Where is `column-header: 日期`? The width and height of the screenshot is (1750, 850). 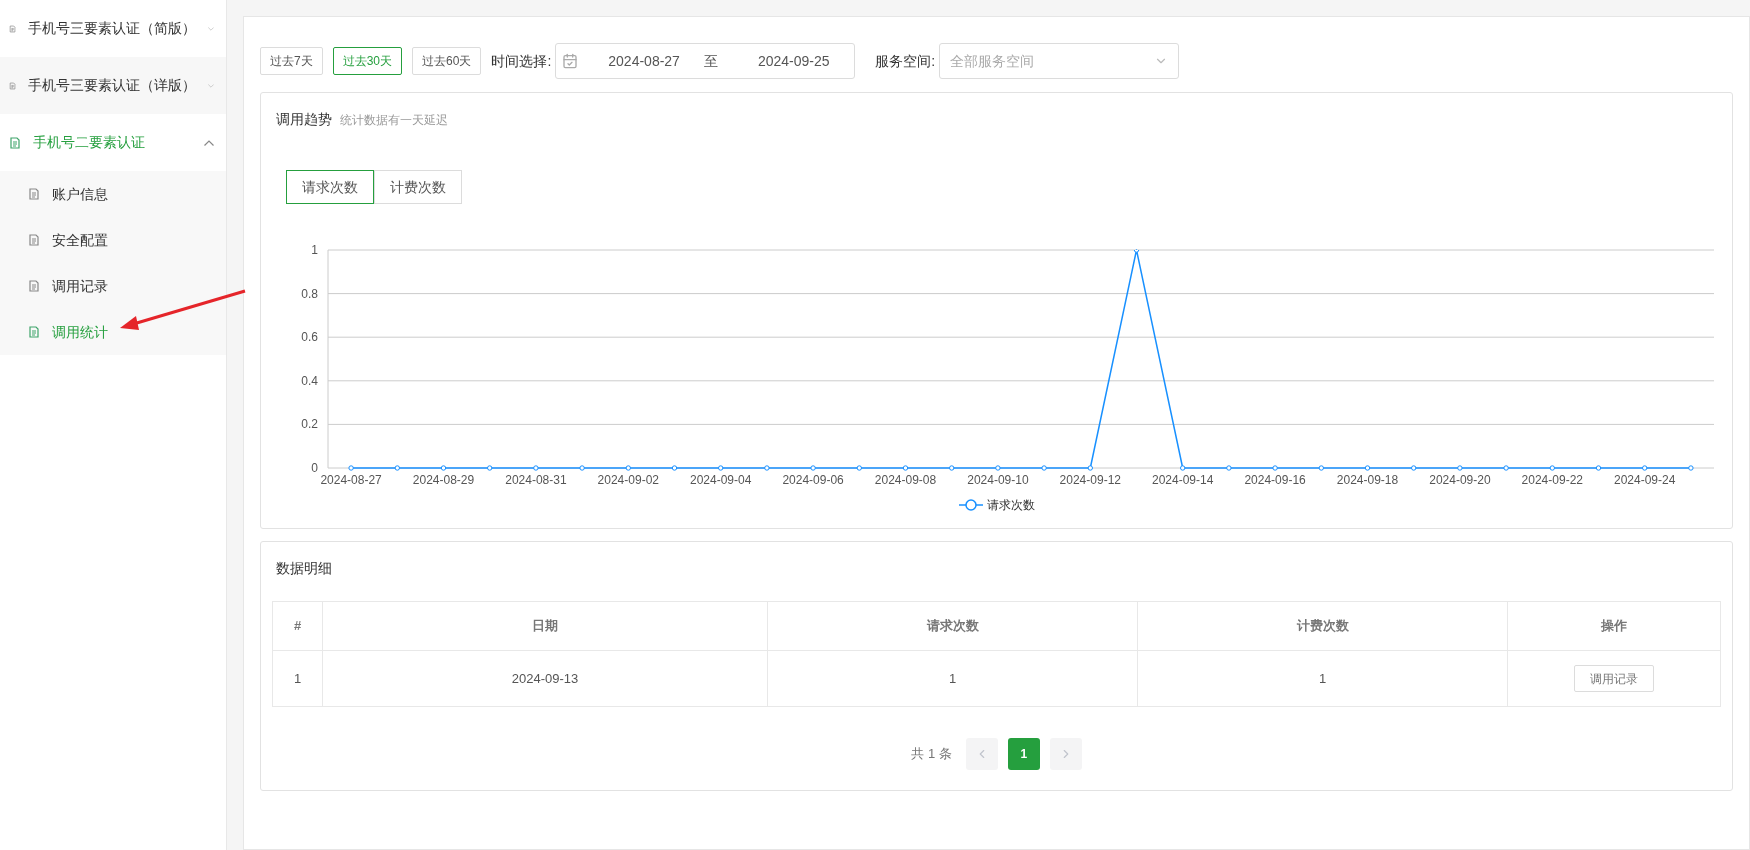
column-header: 日期 is located at coordinates (545, 626).